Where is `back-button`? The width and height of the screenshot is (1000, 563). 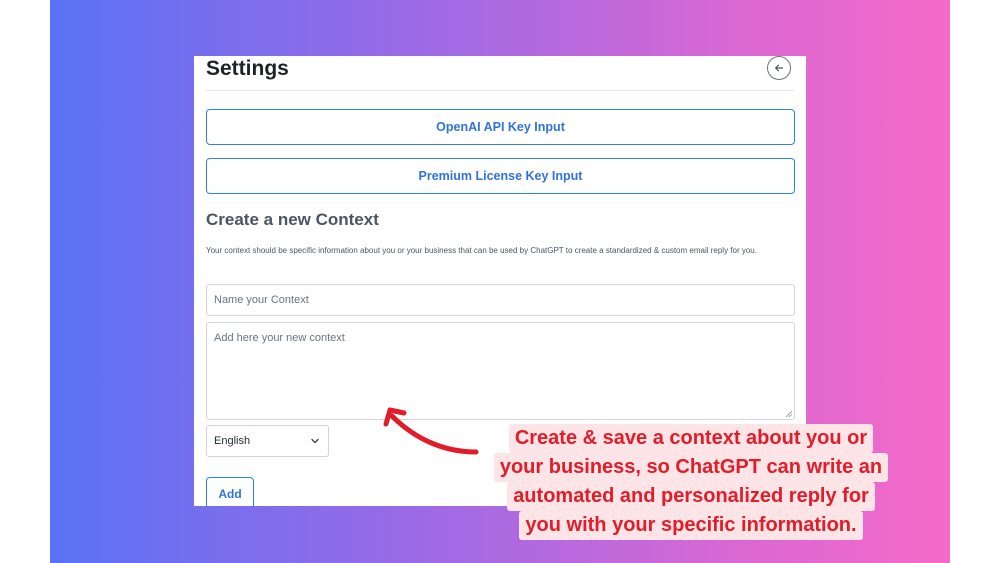
back-button is located at coordinates (779, 68).